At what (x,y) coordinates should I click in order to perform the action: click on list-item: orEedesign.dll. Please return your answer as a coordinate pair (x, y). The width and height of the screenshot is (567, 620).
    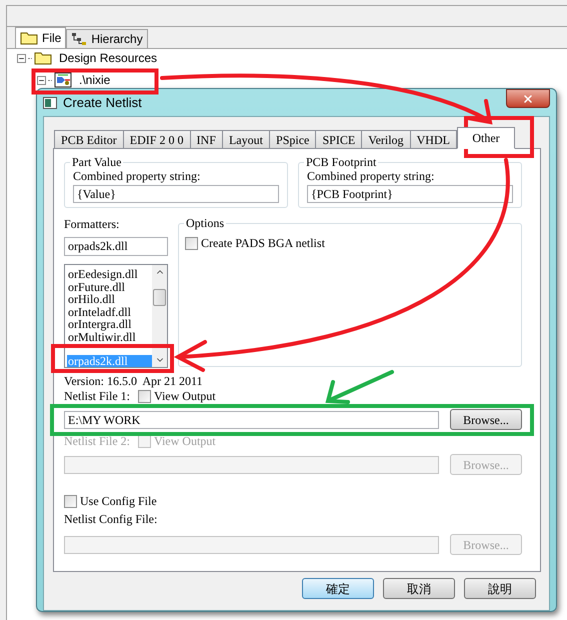
    Looking at the image, I should click on (109, 274).